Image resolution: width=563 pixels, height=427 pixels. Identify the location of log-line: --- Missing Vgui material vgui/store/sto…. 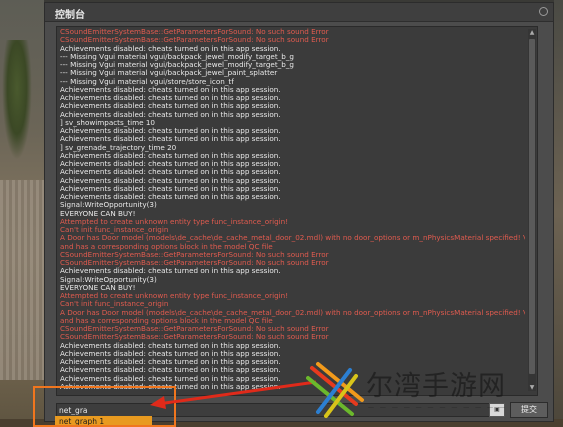
(147, 81).